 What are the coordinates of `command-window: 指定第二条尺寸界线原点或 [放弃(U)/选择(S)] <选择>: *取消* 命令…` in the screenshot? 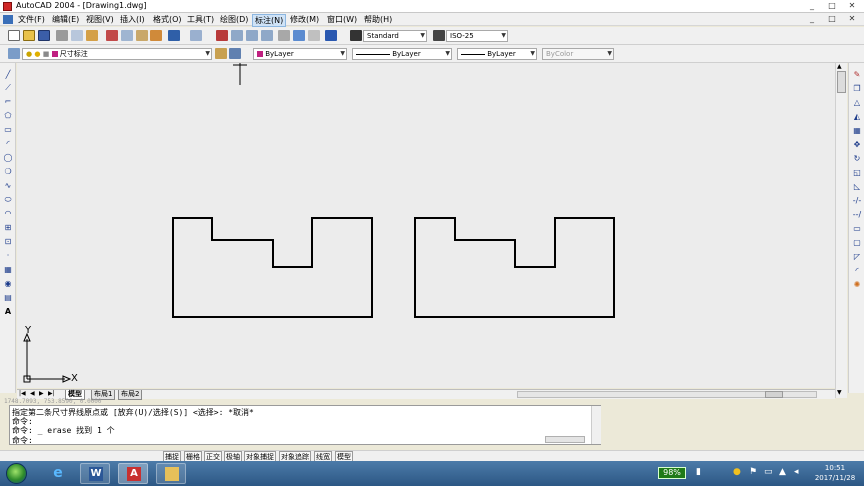 It's located at (305, 425).